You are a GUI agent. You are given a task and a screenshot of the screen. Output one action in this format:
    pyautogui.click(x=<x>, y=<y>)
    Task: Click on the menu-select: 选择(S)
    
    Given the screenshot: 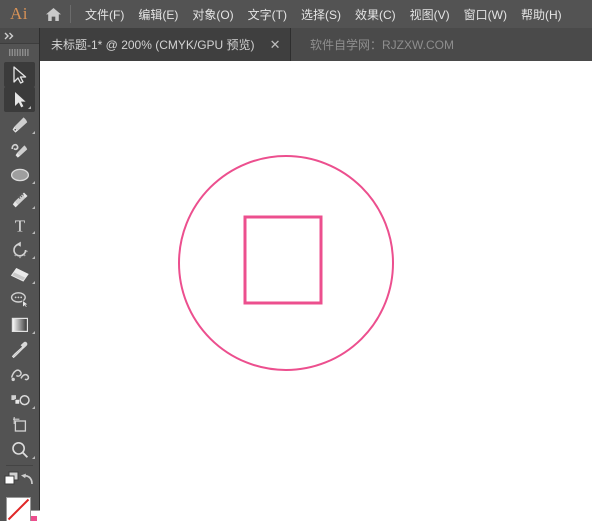 What is the action you would take?
    pyautogui.click(x=321, y=14)
    